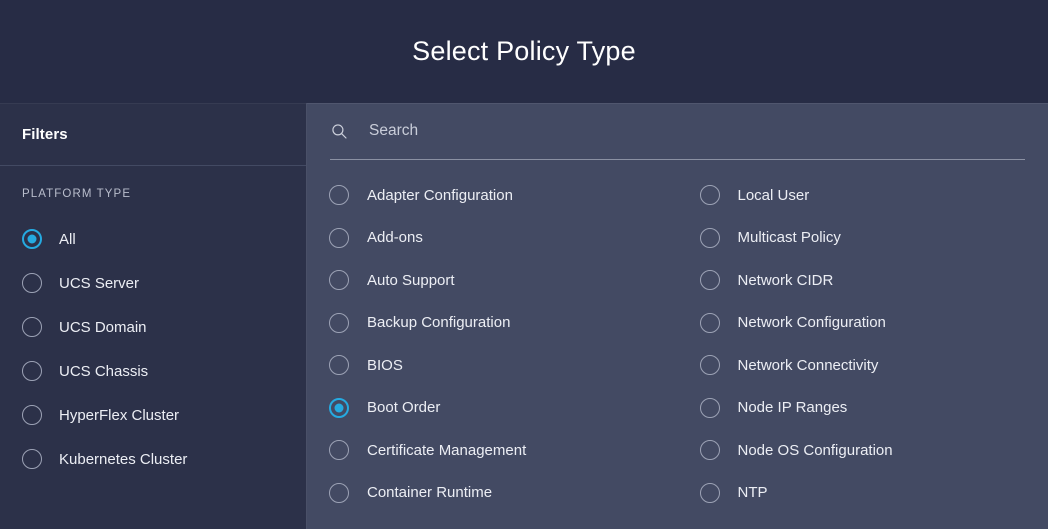  I want to click on search-box, so click(677, 131).